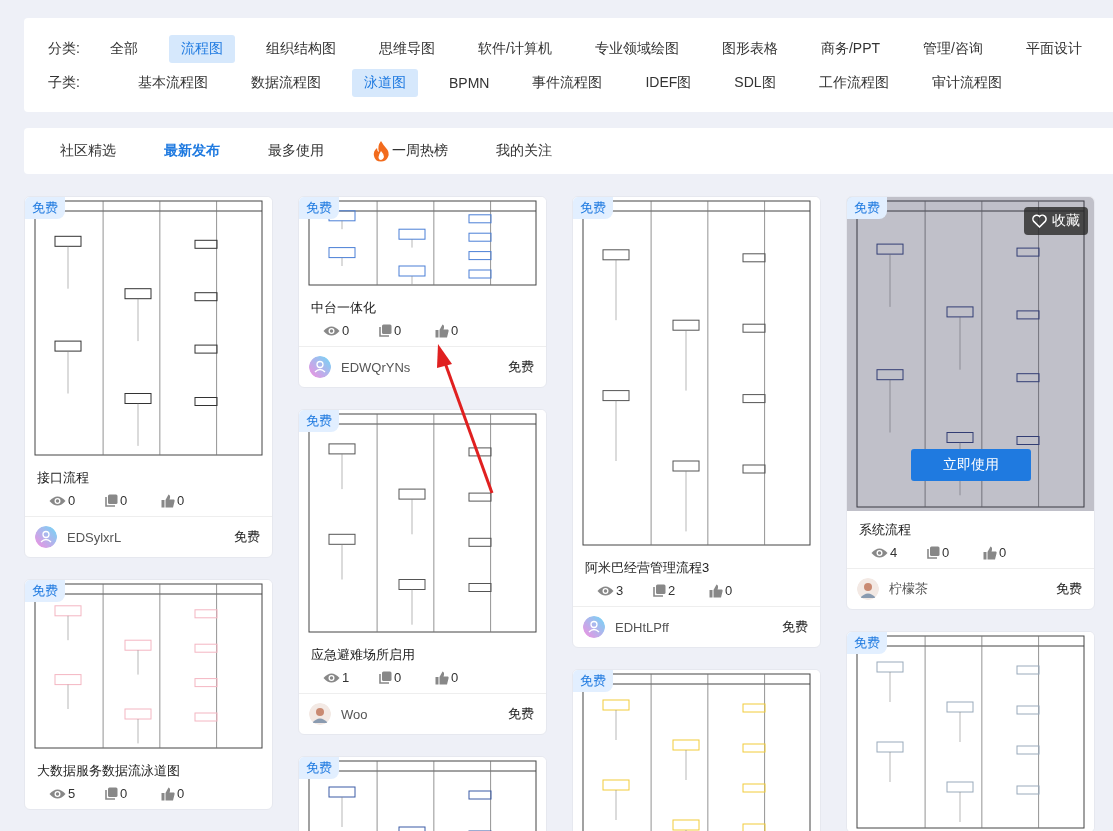  Describe the element at coordinates (953, 49) in the screenshot. I see `filter-option: 管理/咨询` at that location.